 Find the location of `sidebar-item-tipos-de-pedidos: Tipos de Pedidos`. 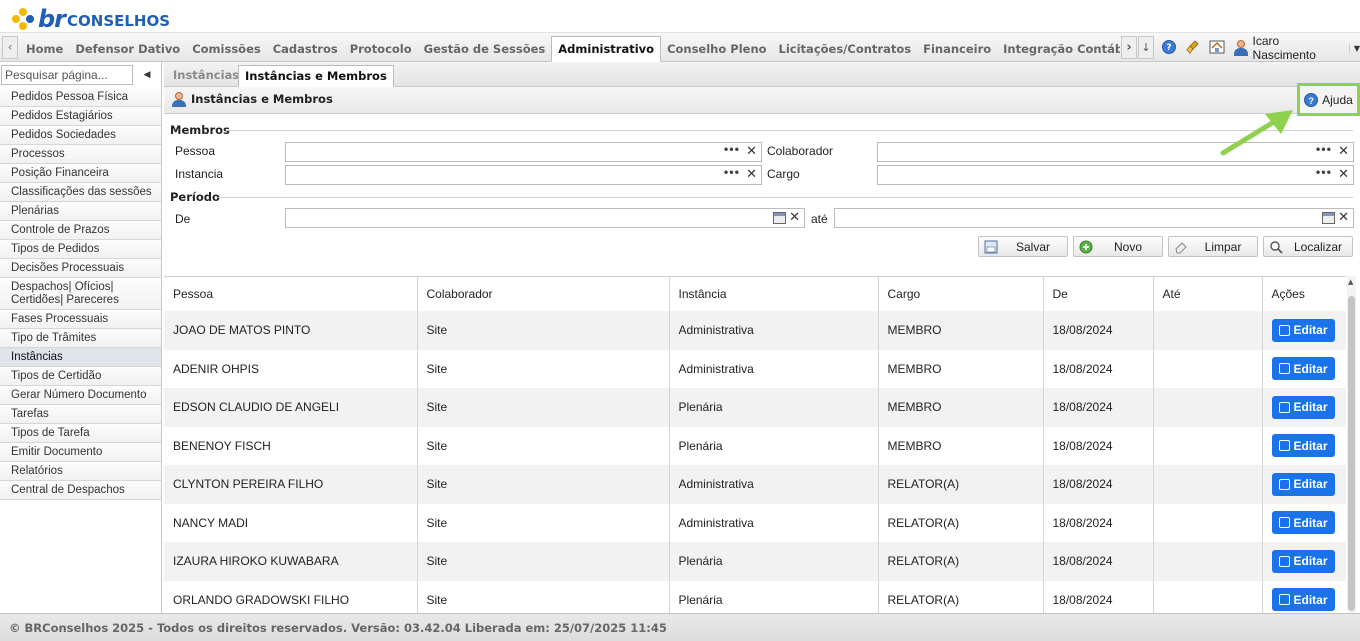

sidebar-item-tipos-de-pedidos: Tipos de Pedidos is located at coordinates (80, 249).